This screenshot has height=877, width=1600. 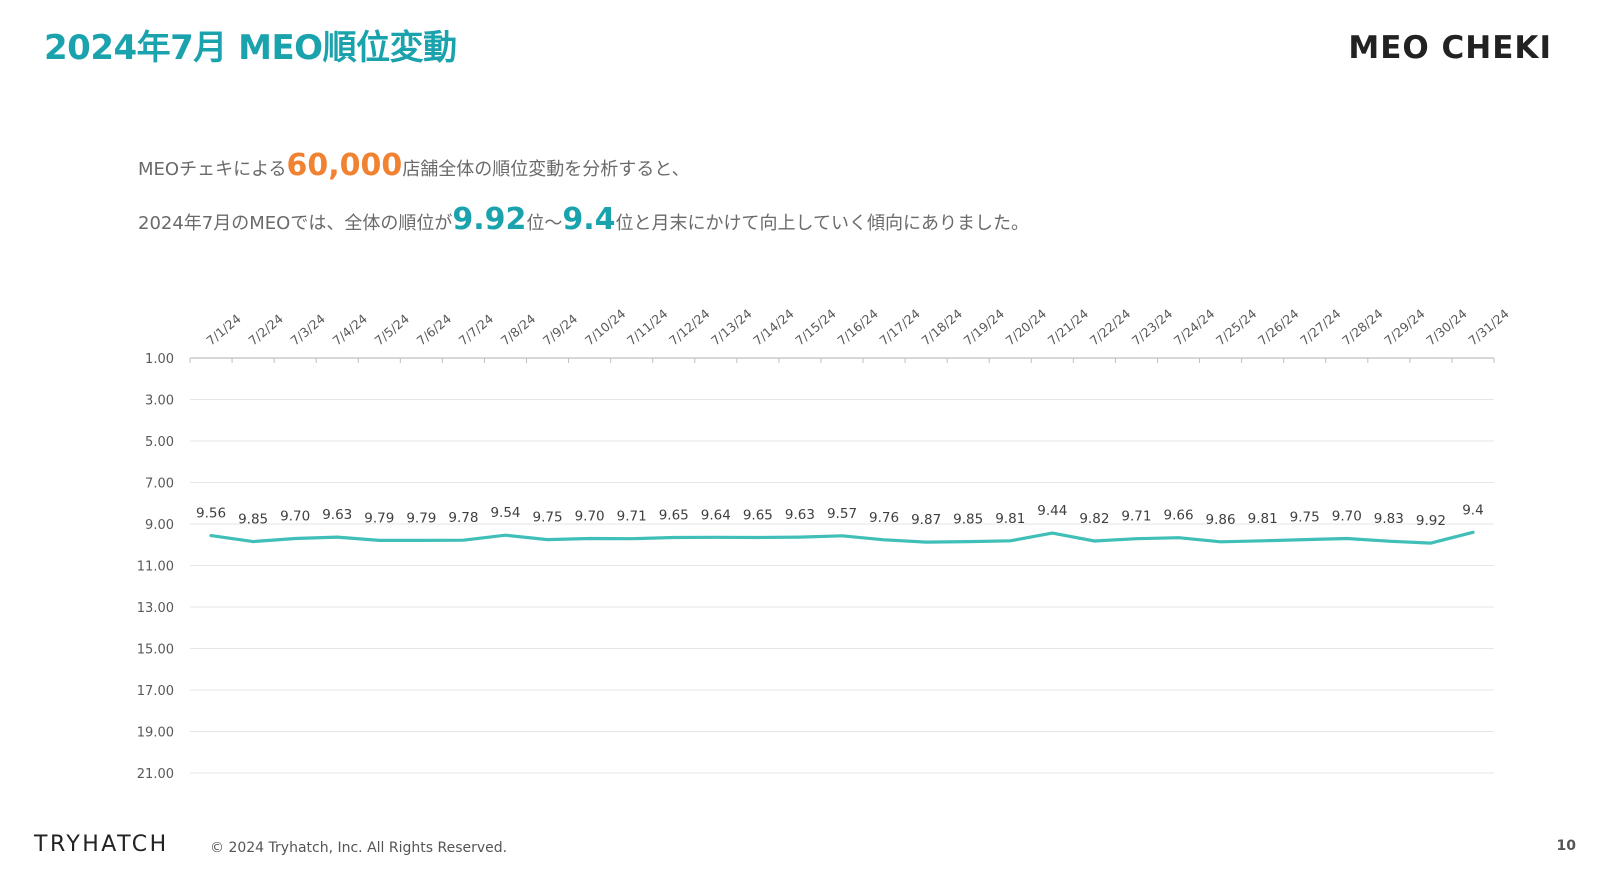 What do you see at coordinates (1362, 327) in the screenshot?
I see `x-tick-label: 7/28/24` at bounding box center [1362, 327].